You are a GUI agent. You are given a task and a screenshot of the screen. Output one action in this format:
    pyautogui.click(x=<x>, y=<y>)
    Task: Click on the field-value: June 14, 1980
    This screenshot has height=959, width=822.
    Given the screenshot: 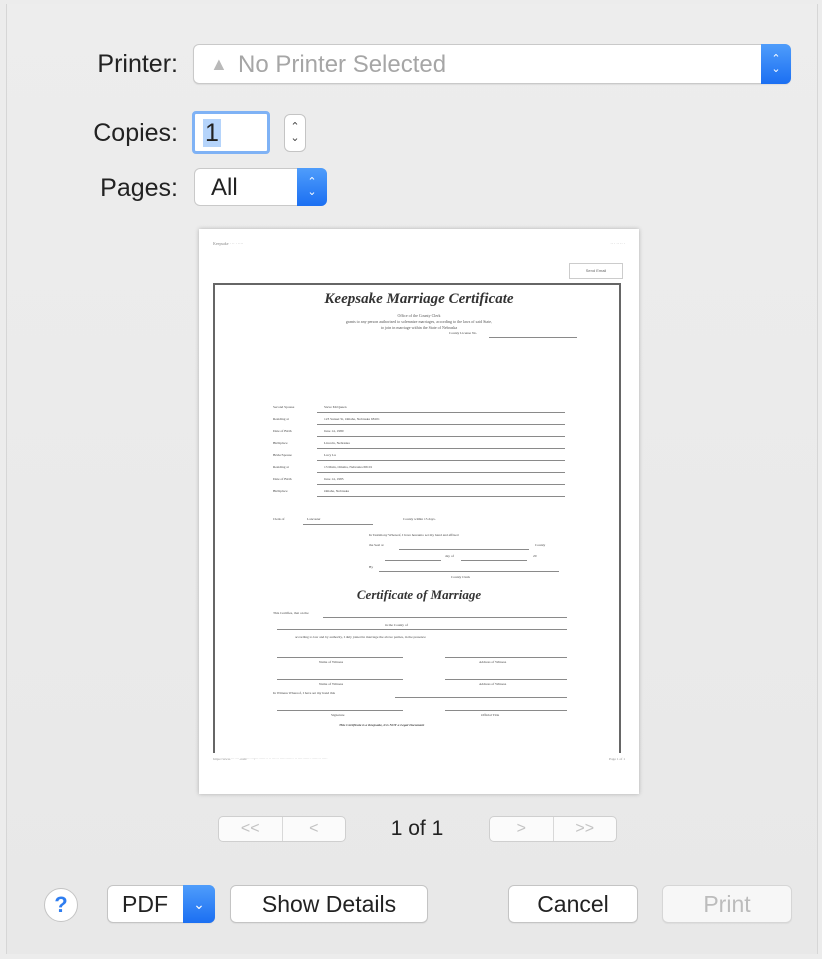 What is the action you would take?
    pyautogui.click(x=334, y=431)
    